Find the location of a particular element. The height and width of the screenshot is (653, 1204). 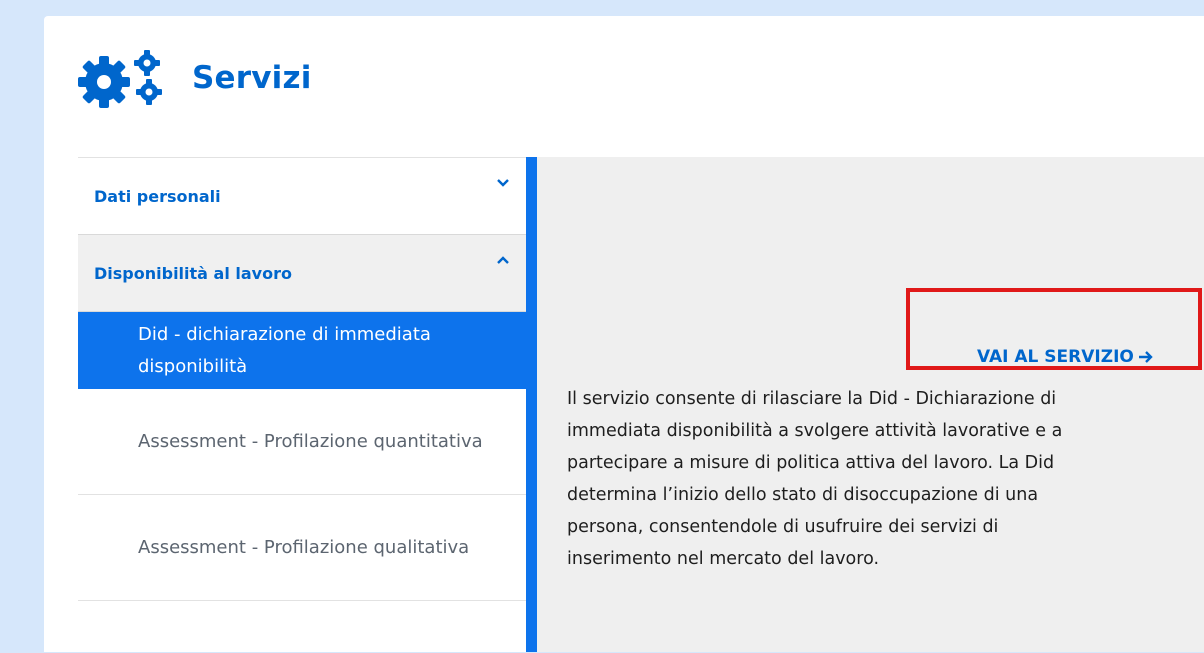

page-title: Servizi is located at coordinates (252, 78).